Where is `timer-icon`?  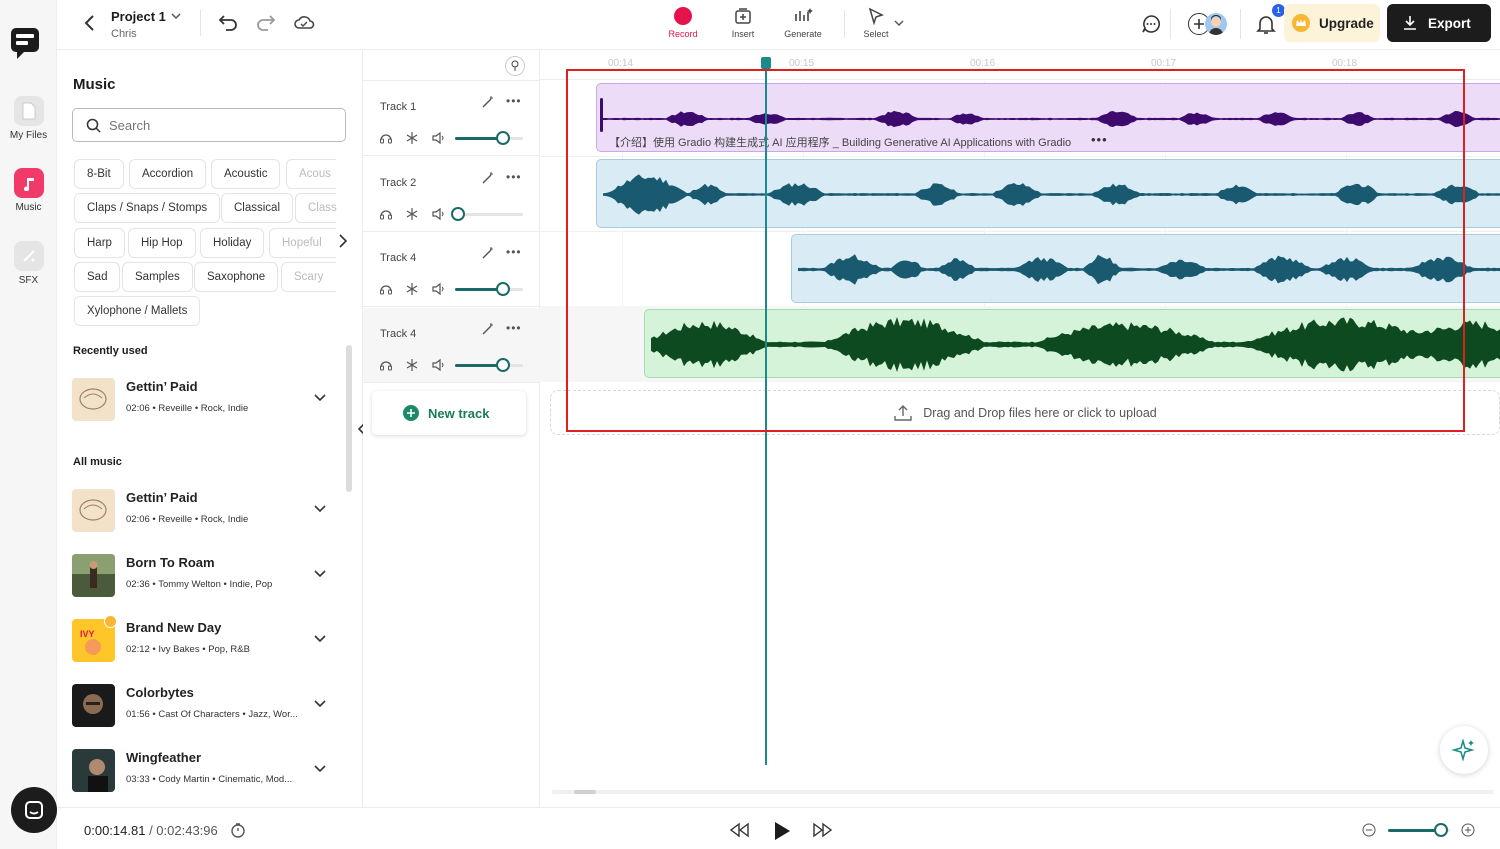 timer-icon is located at coordinates (238, 830).